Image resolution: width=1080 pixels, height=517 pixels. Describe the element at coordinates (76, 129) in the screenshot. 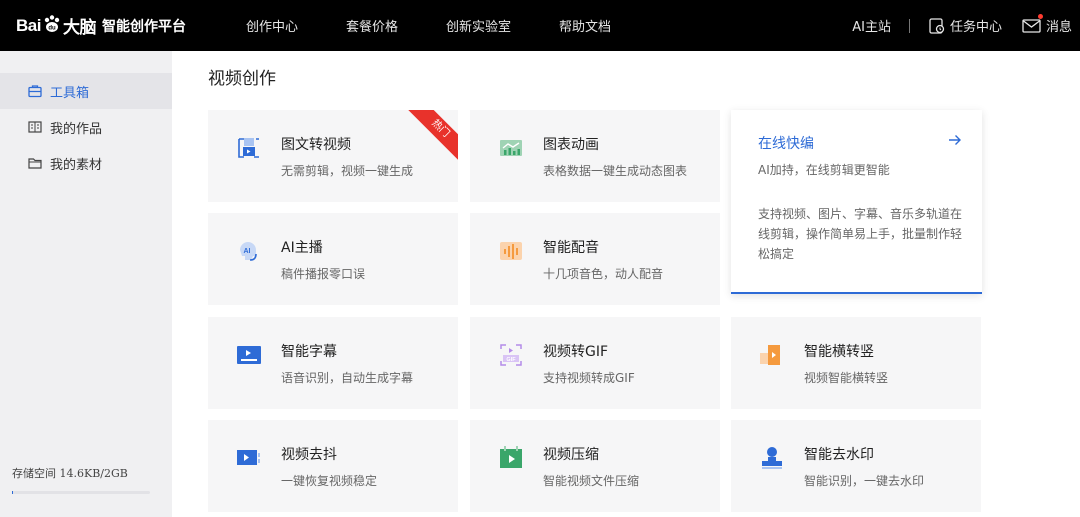

I see `sidebar-item-label: 我的作品` at that location.